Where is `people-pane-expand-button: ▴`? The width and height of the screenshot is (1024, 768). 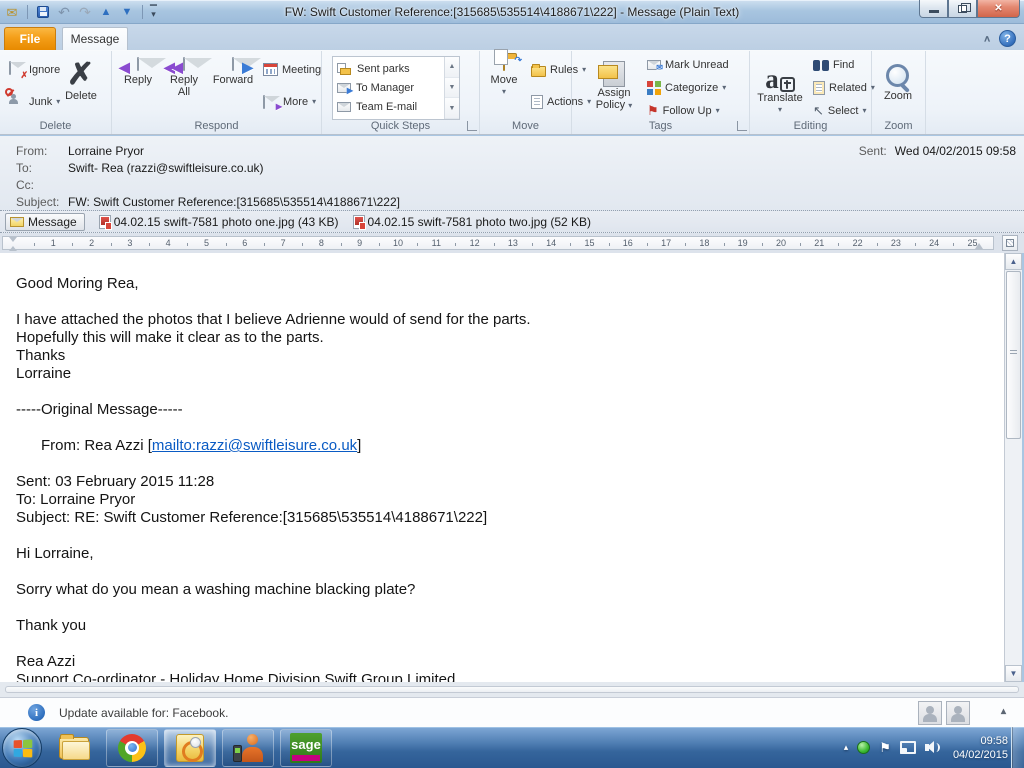 people-pane-expand-button: ▴ is located at coordinates (1003, 711).